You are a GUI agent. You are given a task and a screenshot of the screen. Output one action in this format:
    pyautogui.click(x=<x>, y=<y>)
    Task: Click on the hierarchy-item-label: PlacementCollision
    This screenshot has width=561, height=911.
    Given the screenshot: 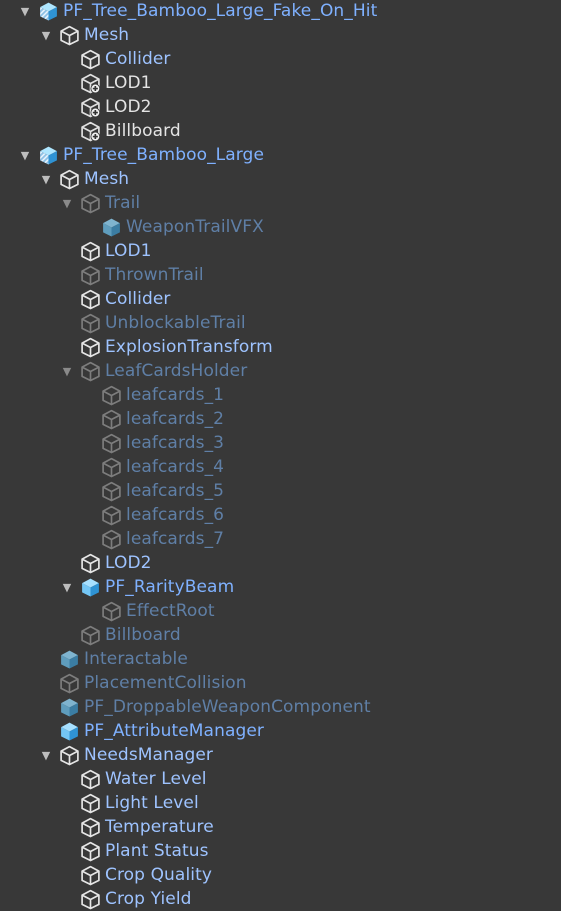 What is the action you would take?
    pyautogui.click(x=165, y=683)
    